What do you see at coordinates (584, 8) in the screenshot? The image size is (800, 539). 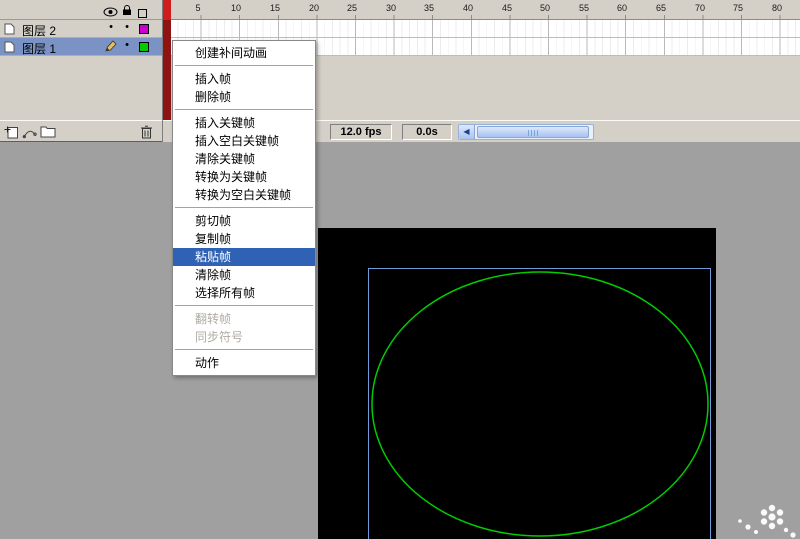 I see `ruler-number: 55` at bounding box center [584, 8].